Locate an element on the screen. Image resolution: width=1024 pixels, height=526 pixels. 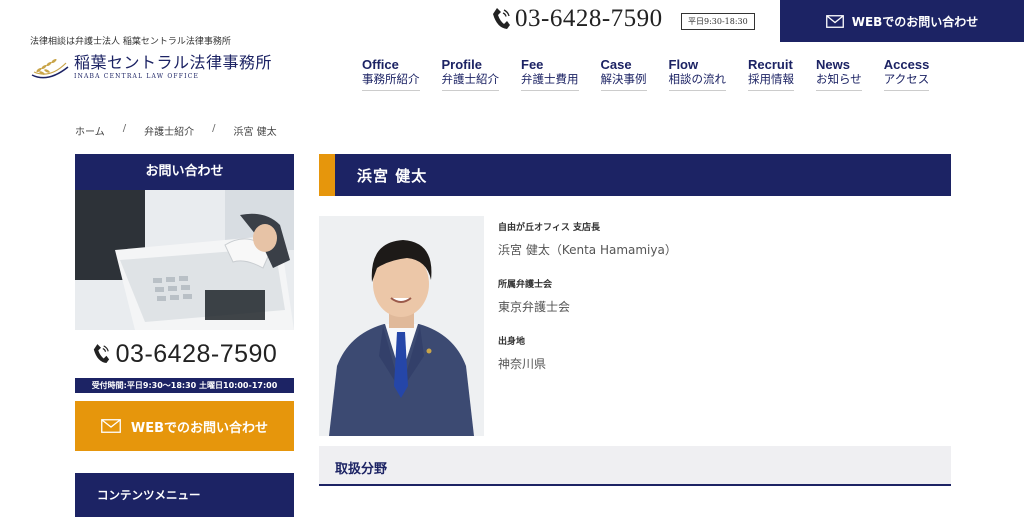
nav-item-fee: Fee 弁護士費用 is located at coordinates (550, 74).